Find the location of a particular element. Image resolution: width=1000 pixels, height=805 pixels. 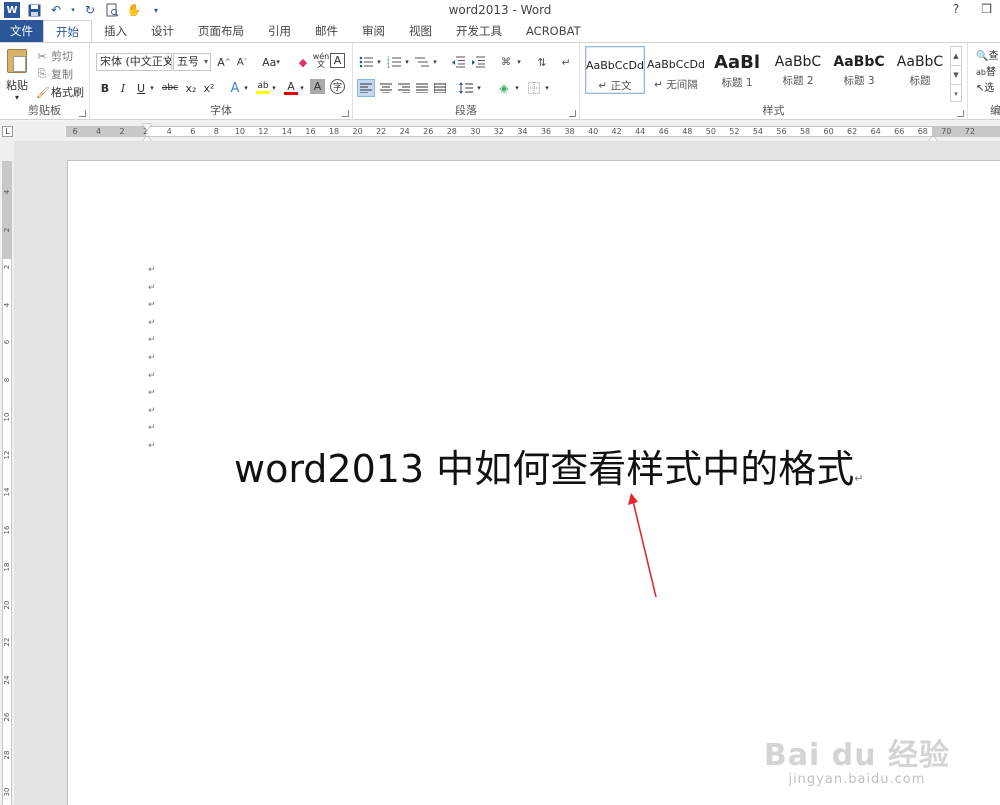

format-painter-button: 🖌 格式刷 is located at coordinates (60, 92).